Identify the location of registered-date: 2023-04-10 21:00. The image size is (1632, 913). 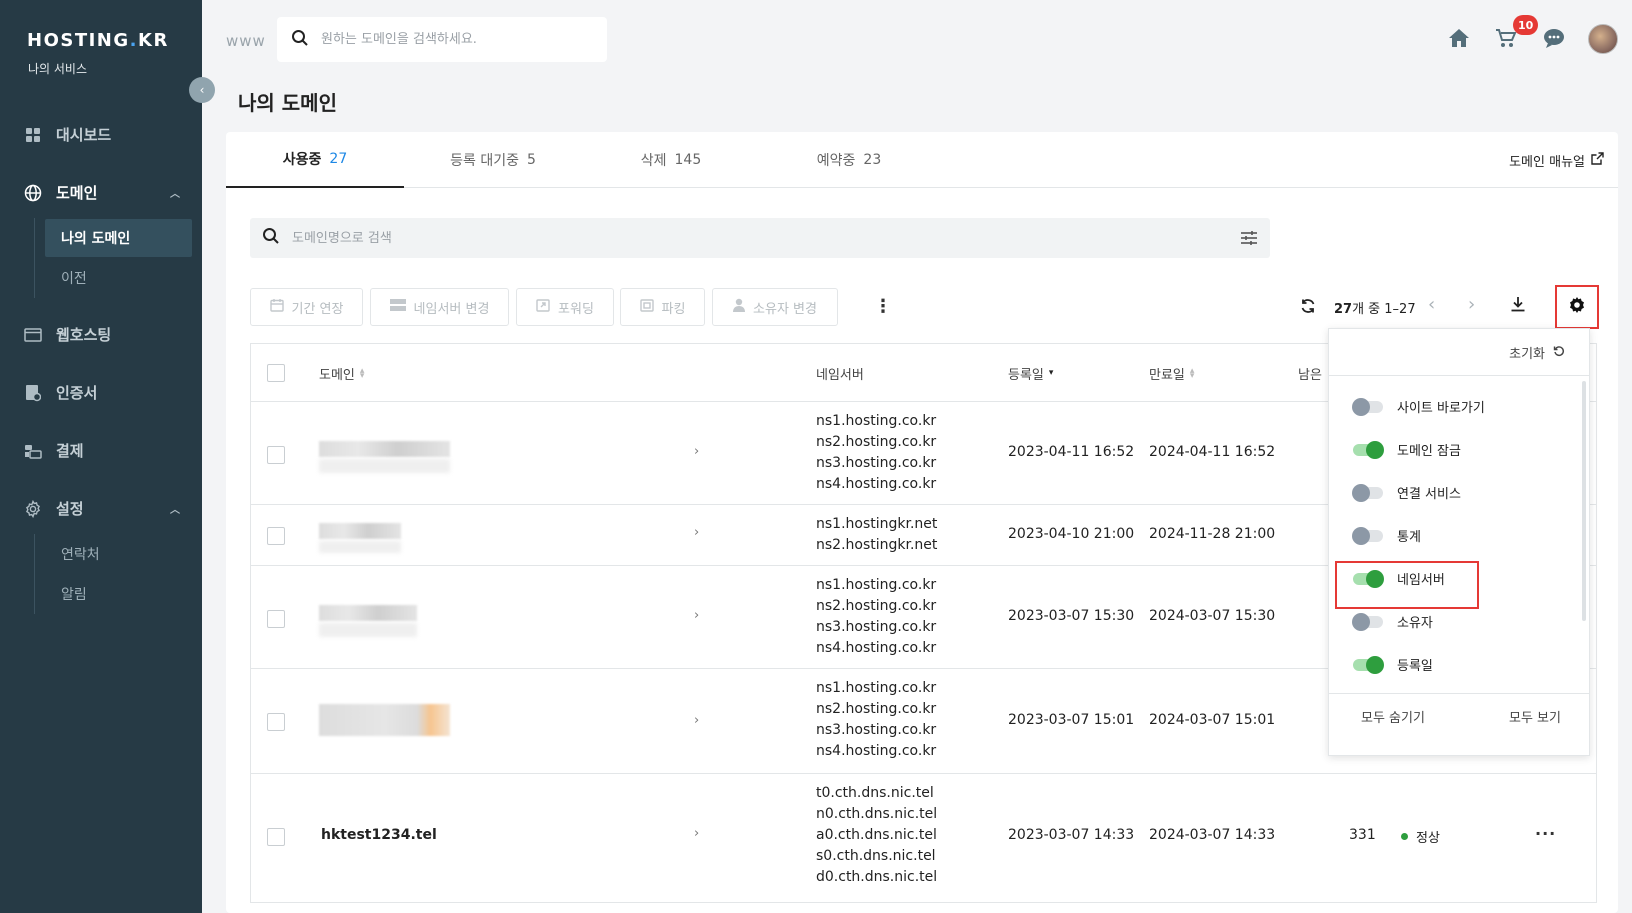
(1071, 534).